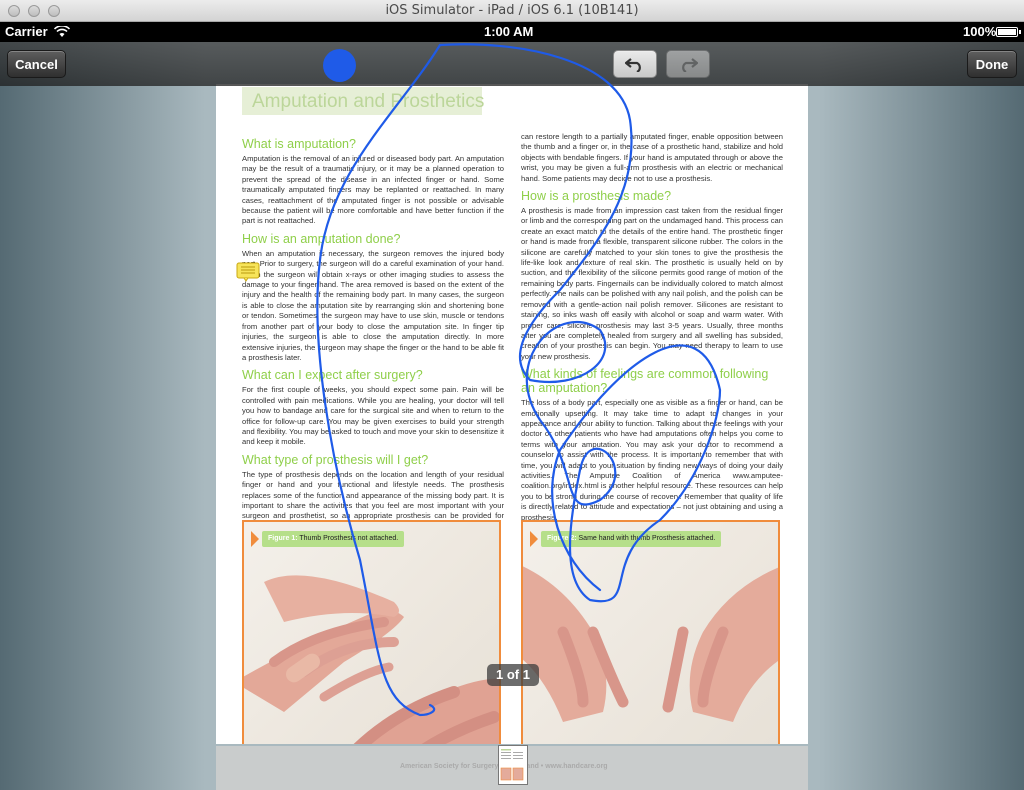 Image resolution: width=1024 pixels, height=790 pixels. I want to click on battery-icon, so click(1008, 32).